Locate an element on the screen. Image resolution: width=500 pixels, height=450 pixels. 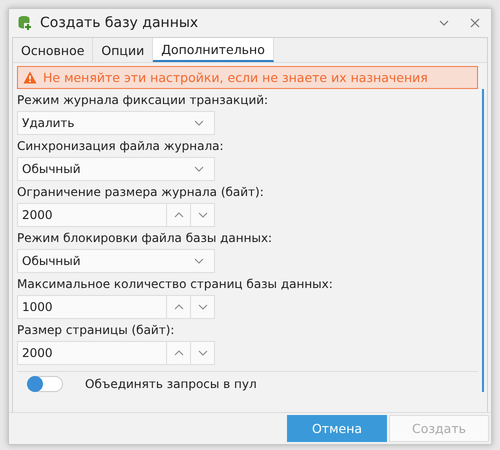
close-icon is located at coordinates (475, 23).